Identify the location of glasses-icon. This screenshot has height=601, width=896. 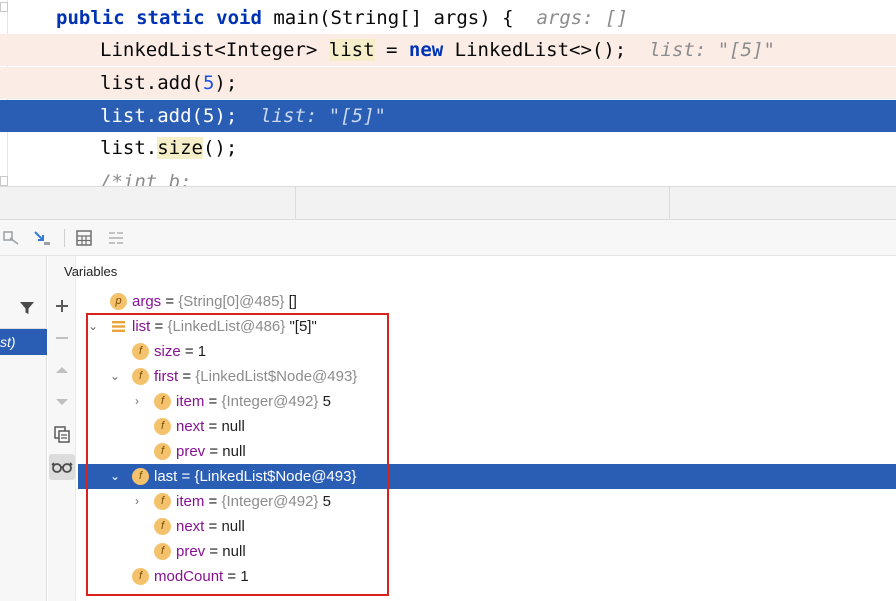
(62, 467).